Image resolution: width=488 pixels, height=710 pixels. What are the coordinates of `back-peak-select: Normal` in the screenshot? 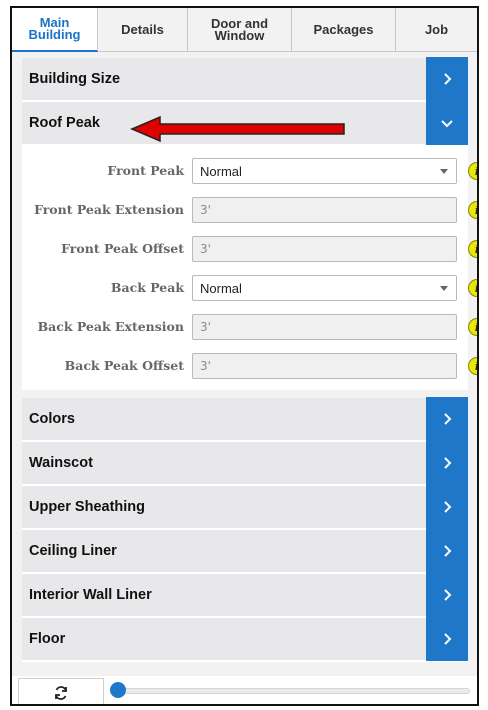 It's located at (324, 288).